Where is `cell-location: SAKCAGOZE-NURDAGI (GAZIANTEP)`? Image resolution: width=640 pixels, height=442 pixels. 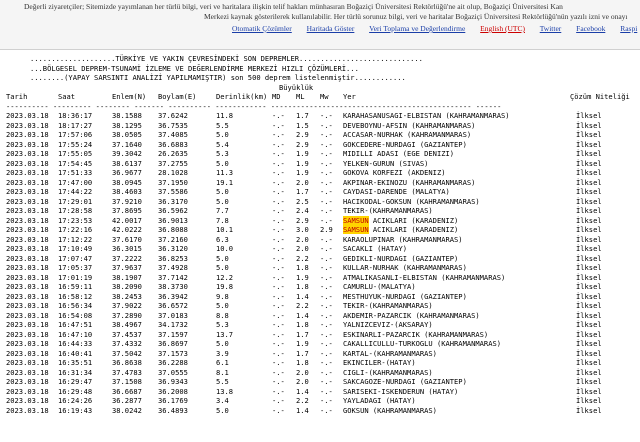
cell-location: SAKCAGOZE-NURDAGI (GAZIANTEP) is located at coordinates (405, 381).